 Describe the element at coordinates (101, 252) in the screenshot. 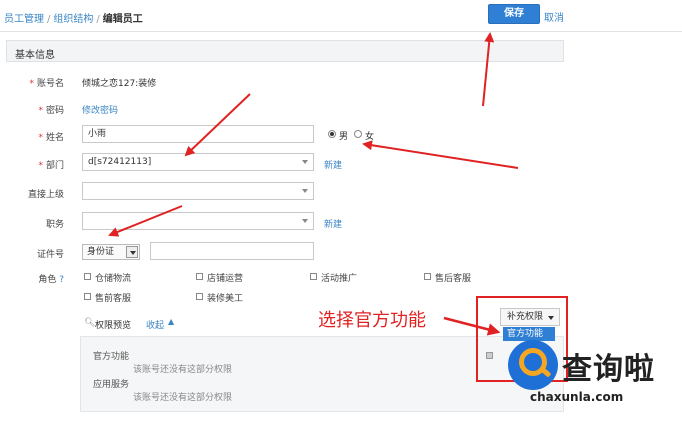

I see `id-type-value: 身份证` at that location.